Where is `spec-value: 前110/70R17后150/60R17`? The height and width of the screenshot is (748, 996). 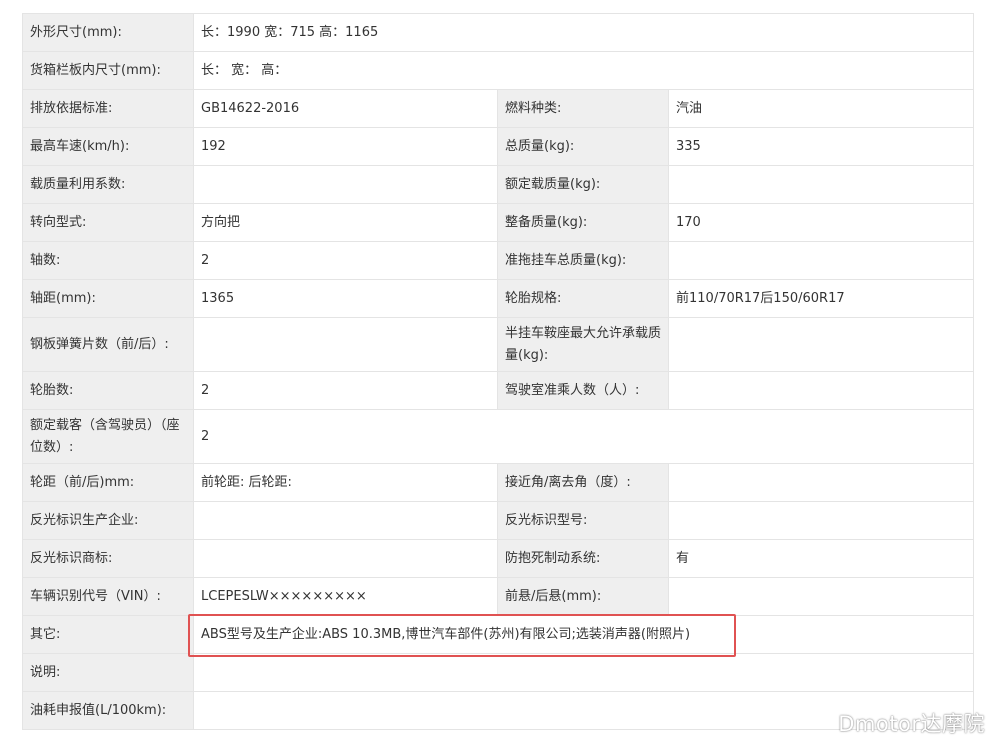 spec-value: 前110/70R17后150/60R17 is located at coordinates (821, 298).